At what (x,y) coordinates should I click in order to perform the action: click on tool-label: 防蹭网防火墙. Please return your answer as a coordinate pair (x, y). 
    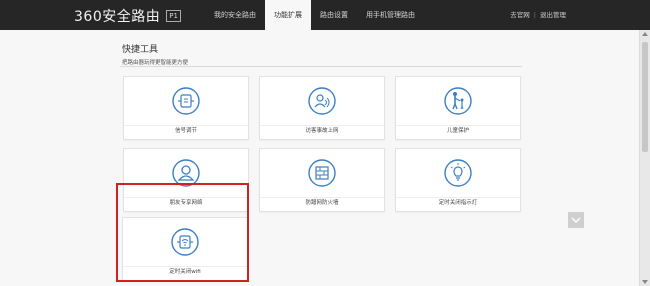
    Looking at the image, I should click on (322, 203).